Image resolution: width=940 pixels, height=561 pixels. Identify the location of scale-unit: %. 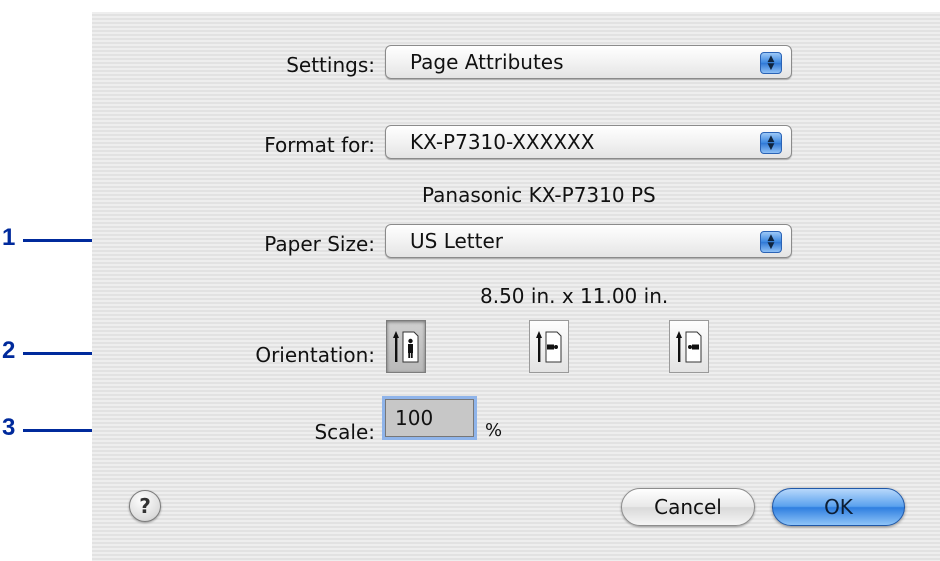
(494, 430).